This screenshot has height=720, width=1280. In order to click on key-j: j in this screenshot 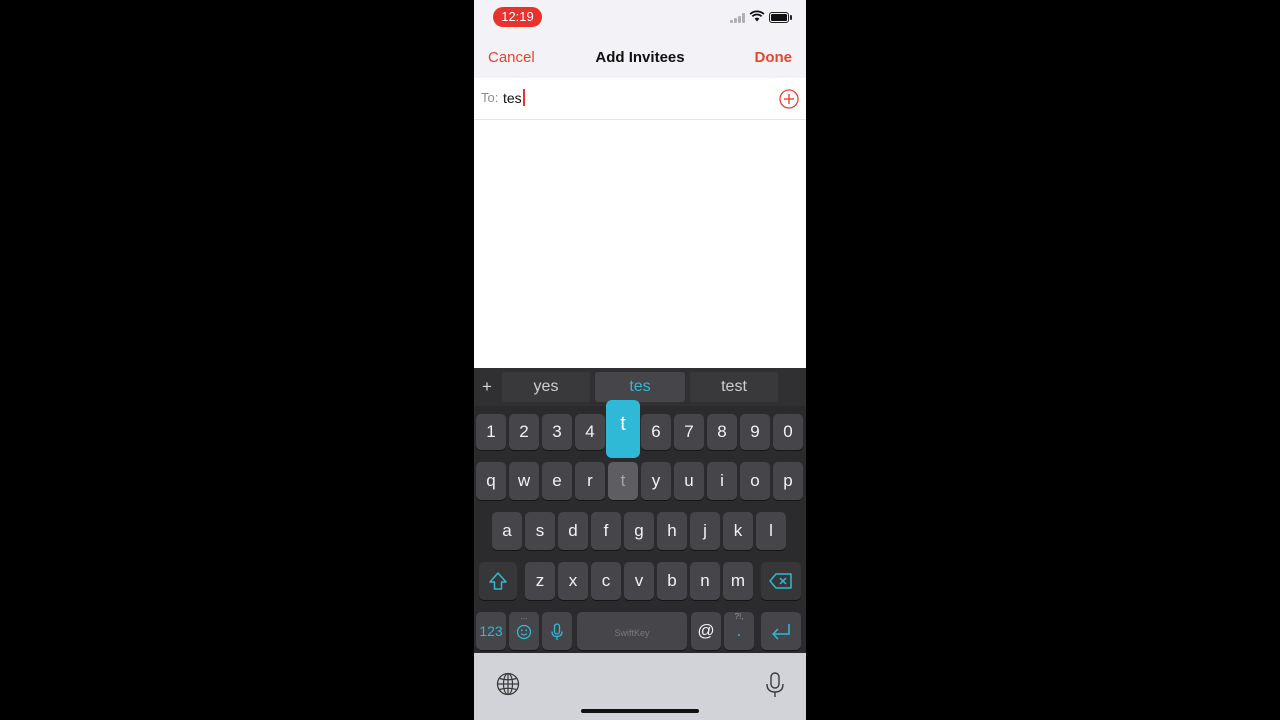, I will do `click(705, 531)`.